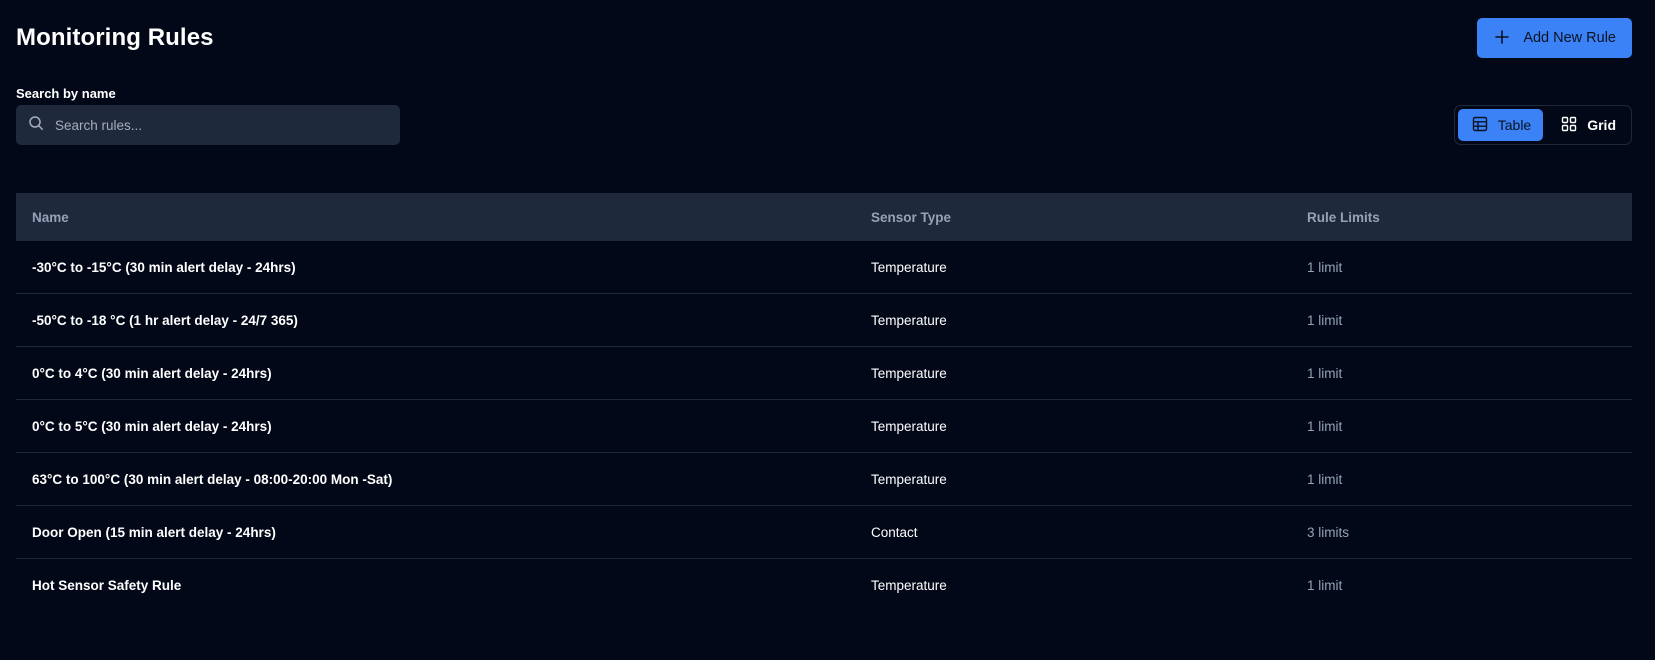 This screenshot has width=1655, height=660. What do you see at coordinates (1073, 532) in the screenshot?
I see `sensor-type-cell: Contact` at bounding box center [1073, 532].